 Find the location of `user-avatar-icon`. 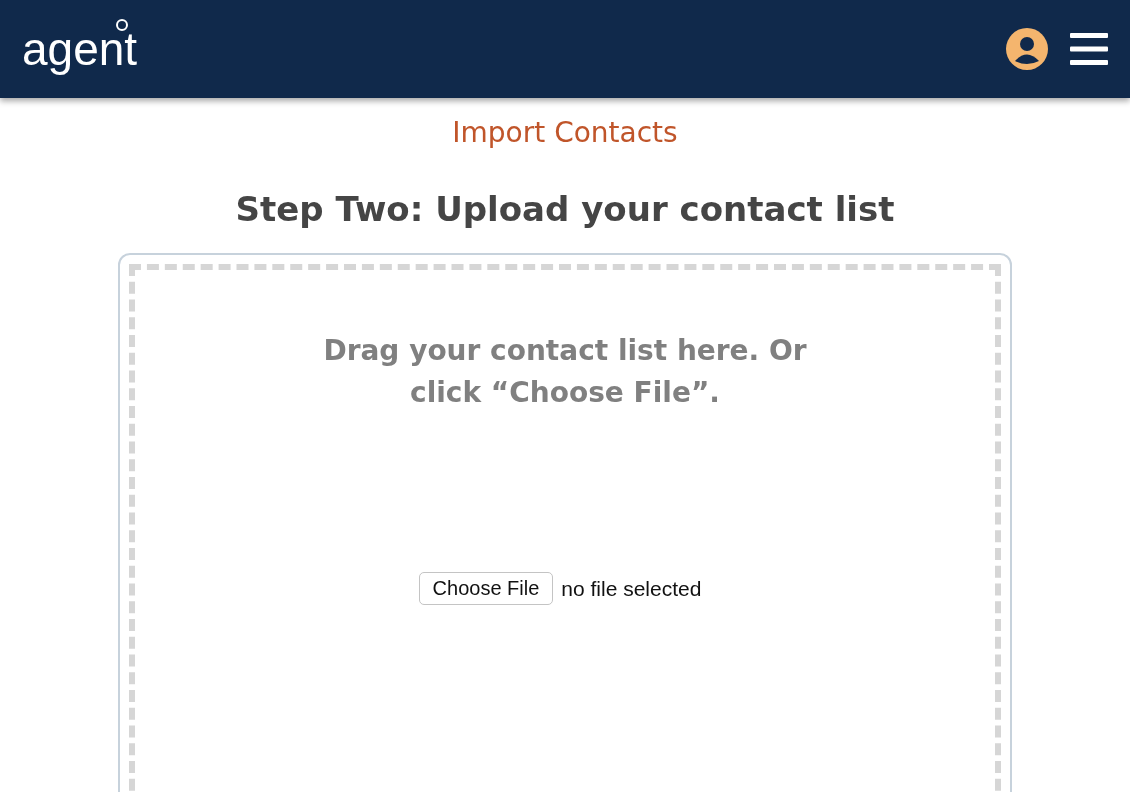

user-avatar-icon is located at coordinates (1027, 49).